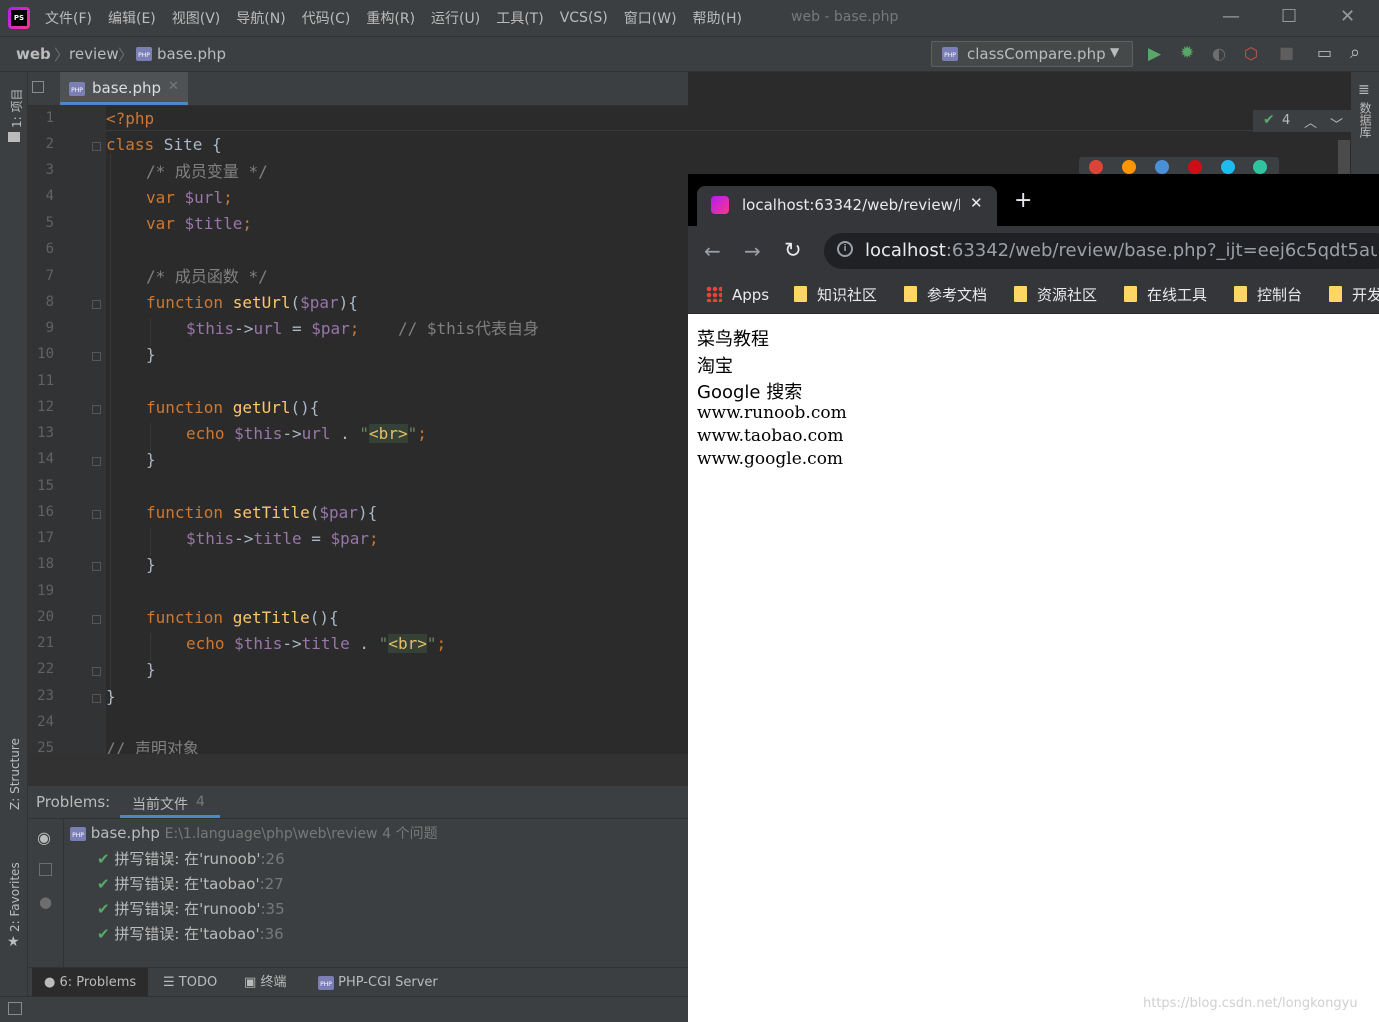 The width and height of the screenshot is (1379, 1022). I want to click on menu-refactor: 重构(R), so click(390, 18).